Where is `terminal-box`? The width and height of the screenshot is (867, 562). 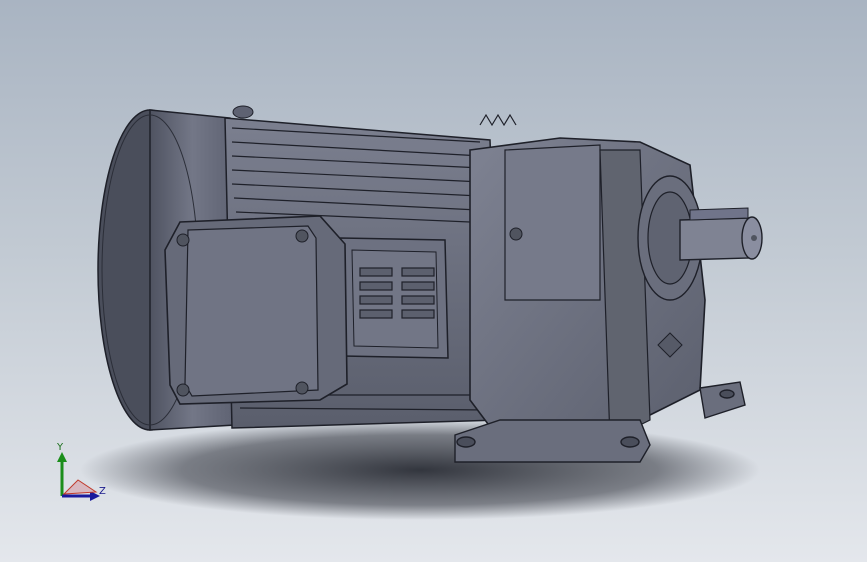 terminal-box is located at coordinates (256, 310).